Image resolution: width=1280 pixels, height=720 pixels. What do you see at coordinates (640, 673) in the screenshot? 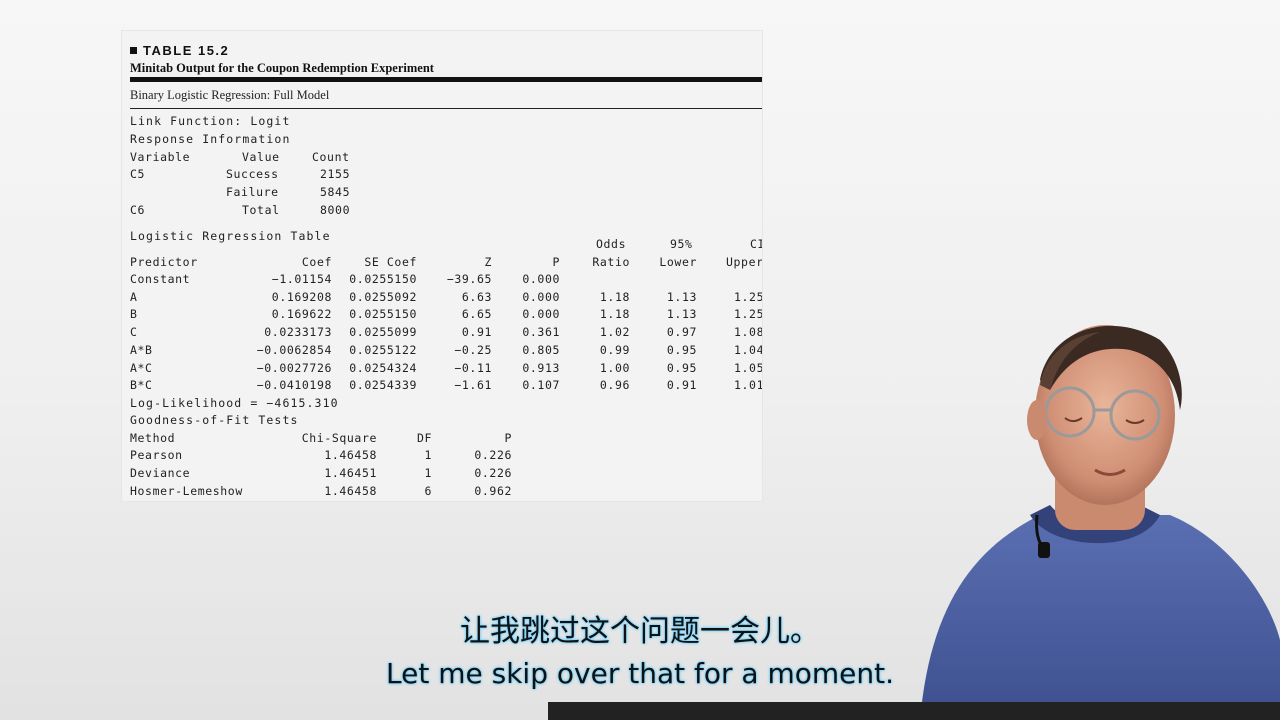
I see `subtitle-english: Let me skip over that for a moment.` at bounding box center [640, 673].